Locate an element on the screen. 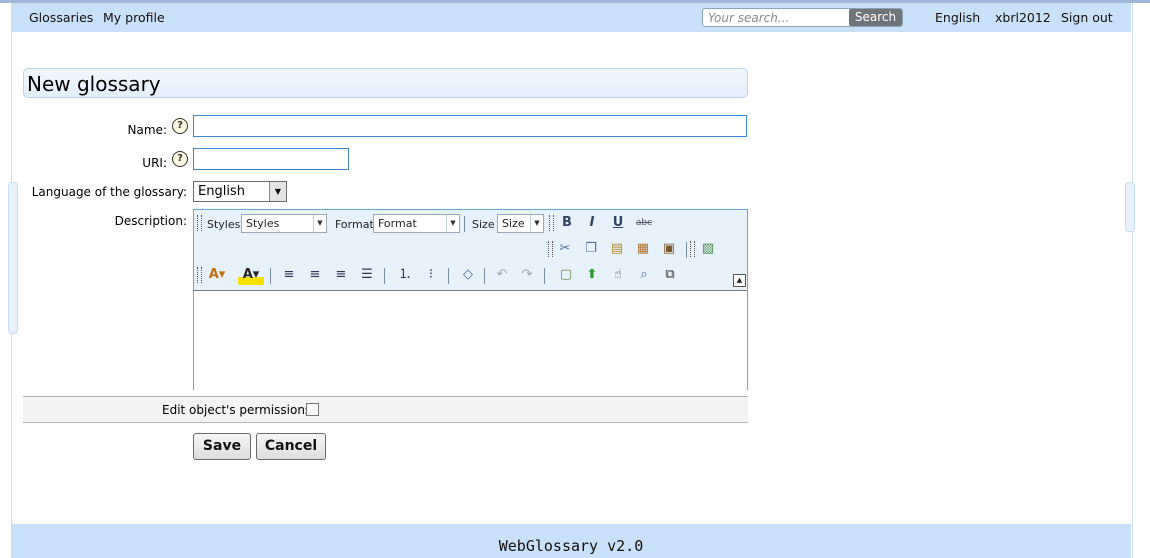 The image size is (1150, 558). nav-sign-out-link: Sign out is located at coordinates (1087, 17).